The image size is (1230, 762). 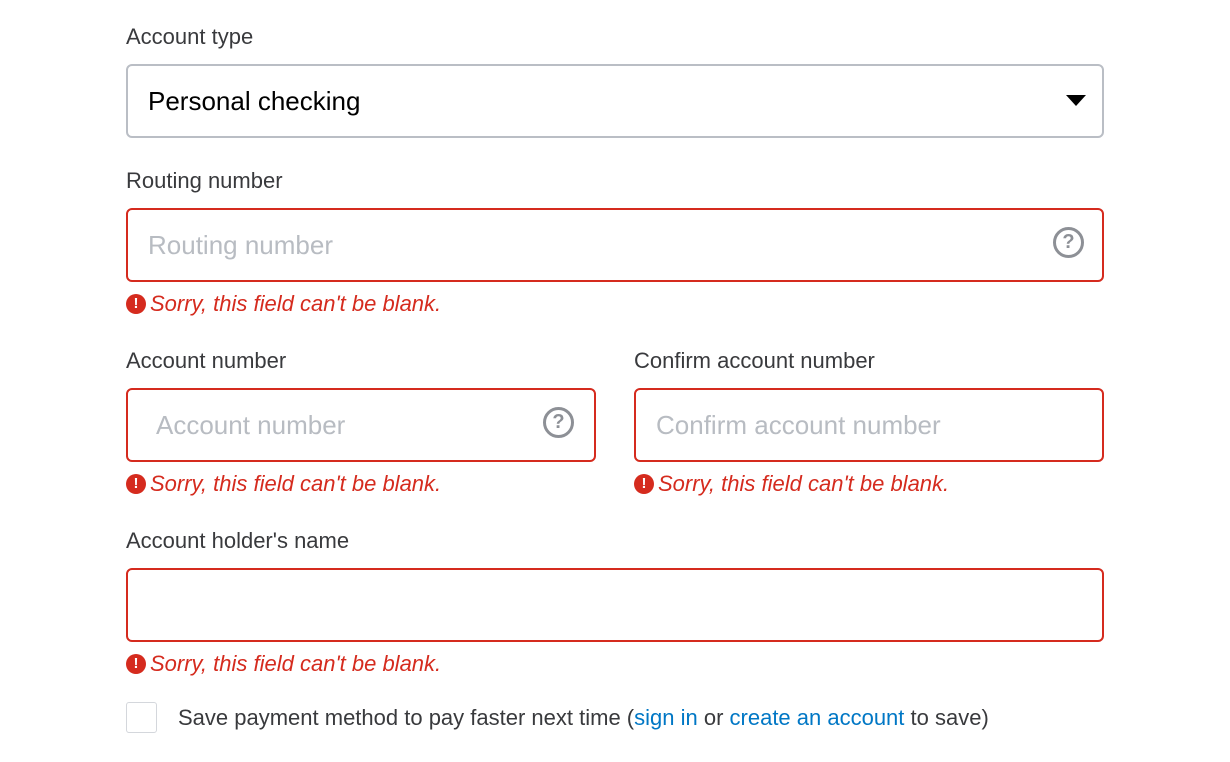 I want to click on account-number-input, so click(x=341, y=425).